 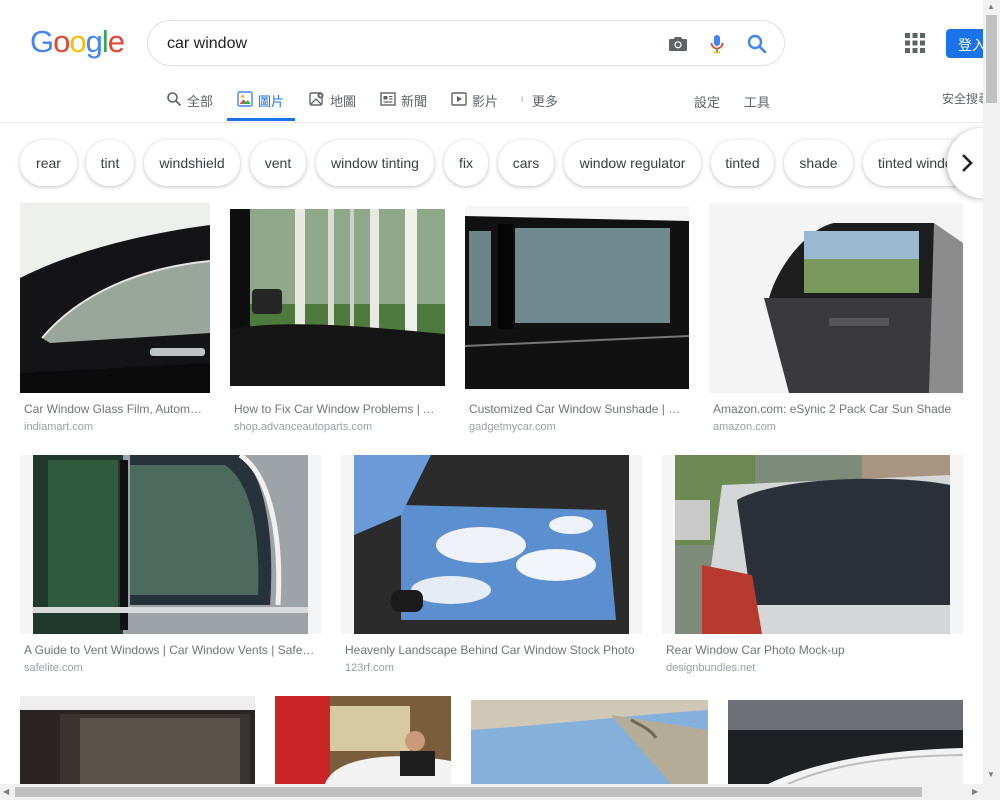 I want to click on tab-news: 新聞, so click(x=403, y=105).